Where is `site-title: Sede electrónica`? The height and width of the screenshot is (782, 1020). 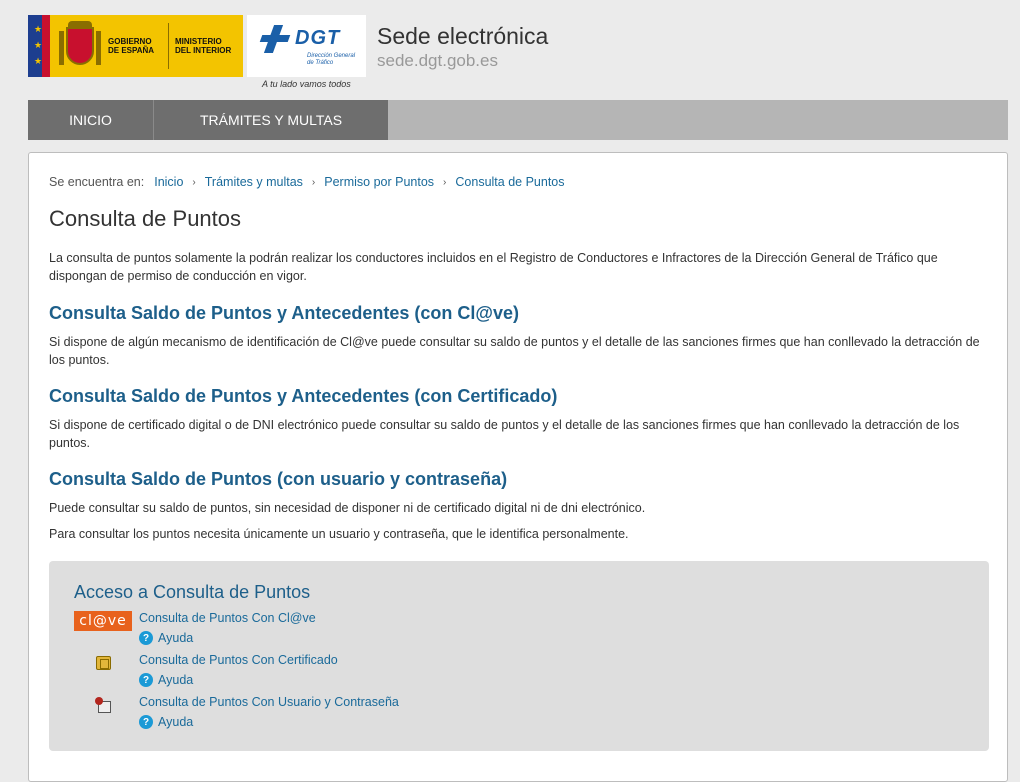
site-title: Sede electrónica is located at coordinates (463, 36).